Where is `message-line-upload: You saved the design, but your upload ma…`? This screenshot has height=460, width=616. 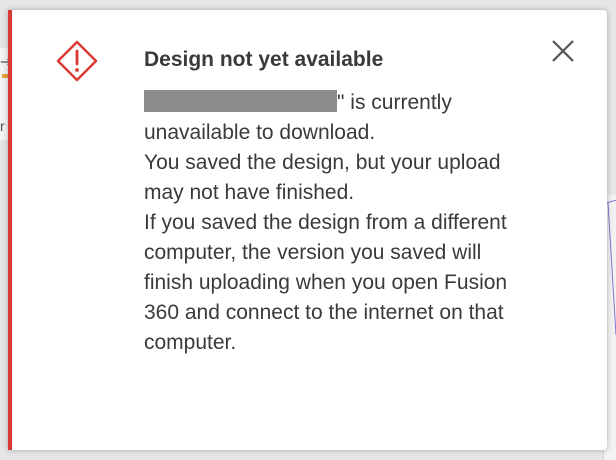 message-line-upload: You saved the design, but your upload ma… is located at coordinates (322, 177).